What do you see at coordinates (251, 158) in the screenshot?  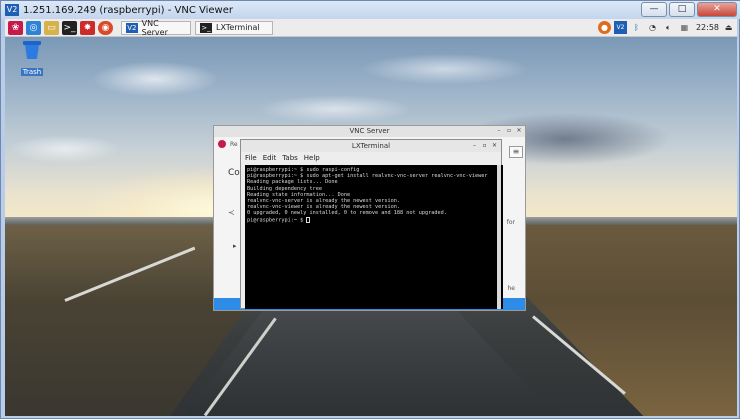 I see `menu-file: File` at bounding box center [251, 158].